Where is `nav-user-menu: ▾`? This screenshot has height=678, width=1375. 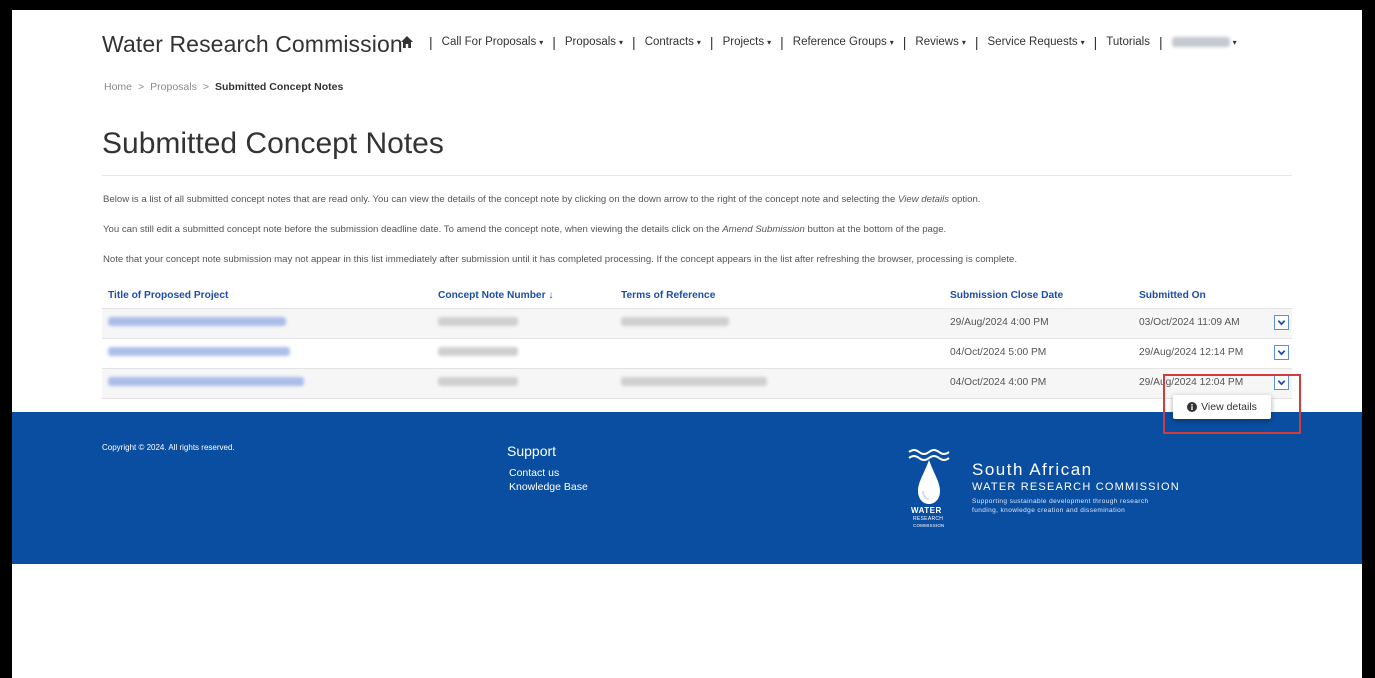
nav-user-menu: ▾ is located at coordinates (1204, 42).